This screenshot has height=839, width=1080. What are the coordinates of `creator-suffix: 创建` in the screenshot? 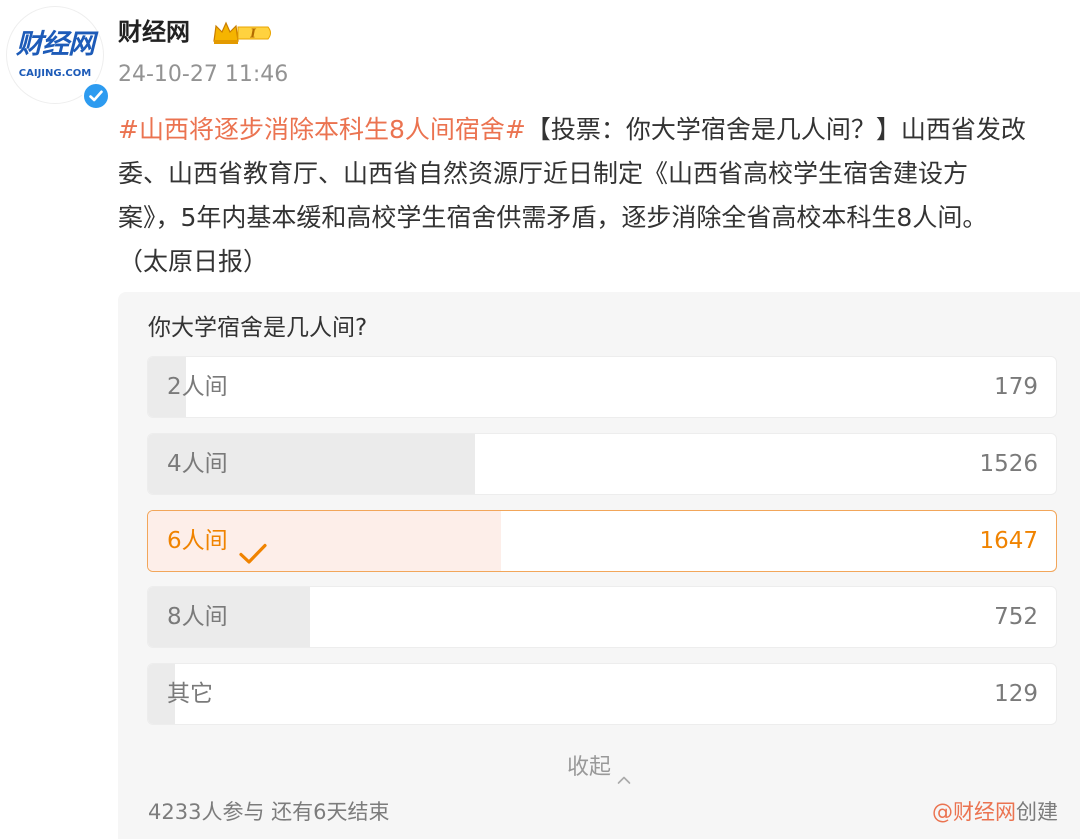 It's located at (1037, 812).